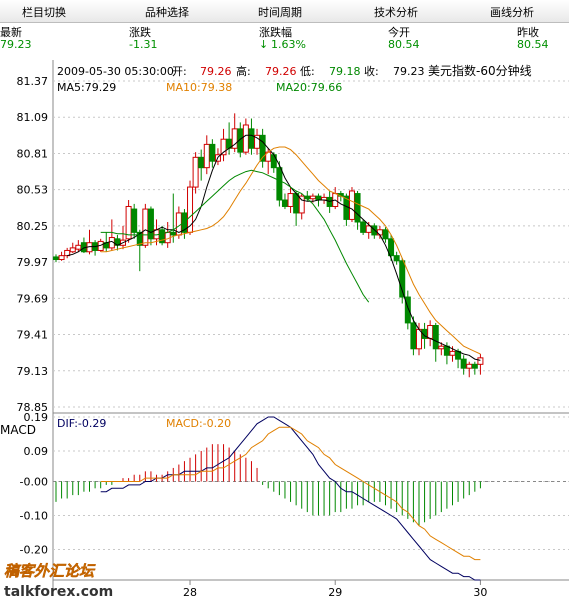 The width and height of the screenshot is (569, 602). Describe the element at coordinates (281, 71) in the screenshot. I see `info-high-value: 79.26` at that location.